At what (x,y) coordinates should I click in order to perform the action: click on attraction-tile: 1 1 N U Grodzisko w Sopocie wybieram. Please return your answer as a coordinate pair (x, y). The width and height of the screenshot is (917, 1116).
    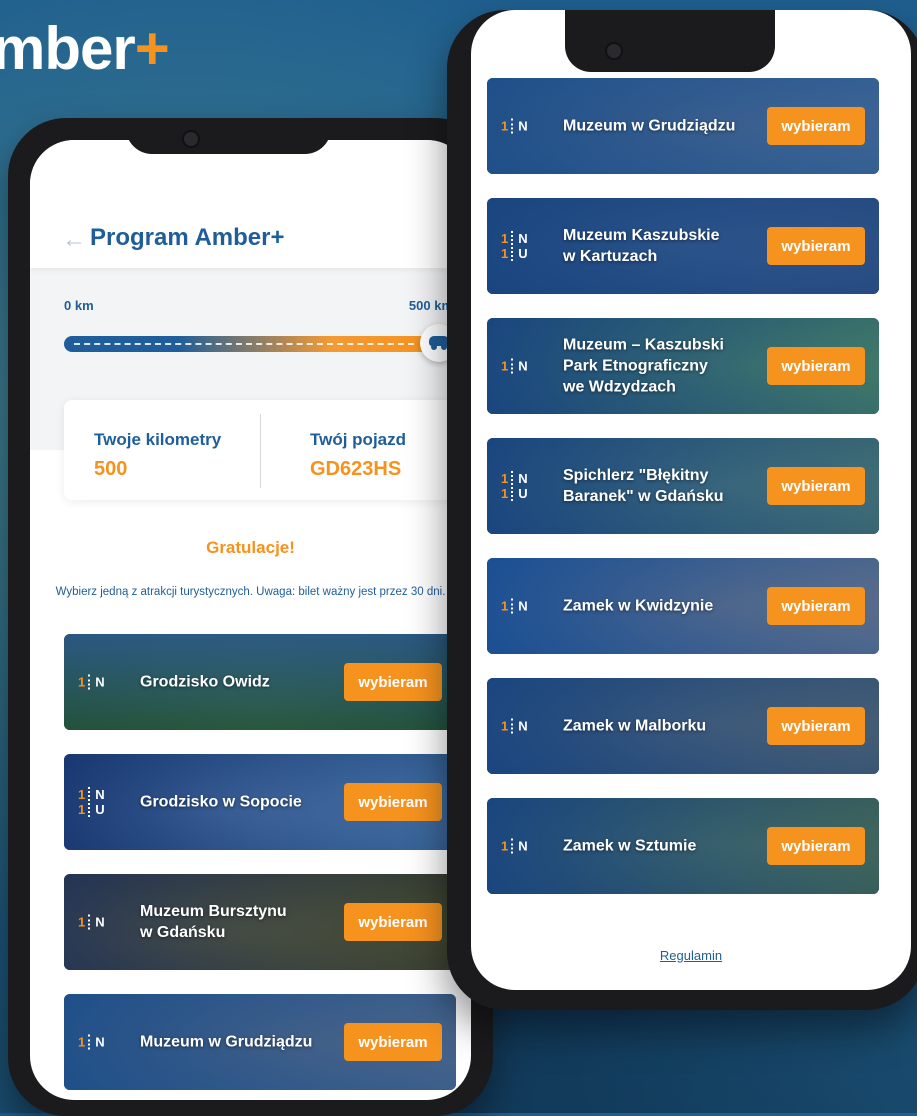
    Looking at the image, I should click on (260, 802).